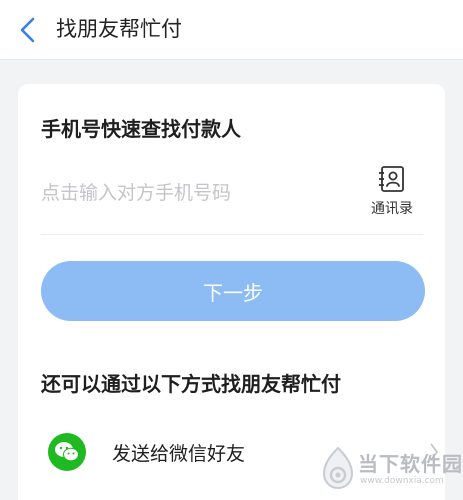 Image resolution: width=463 pixels, height=500 pixels. I want to click on watermark: 当下软件园 www.downxia.com, so click(389, 470).